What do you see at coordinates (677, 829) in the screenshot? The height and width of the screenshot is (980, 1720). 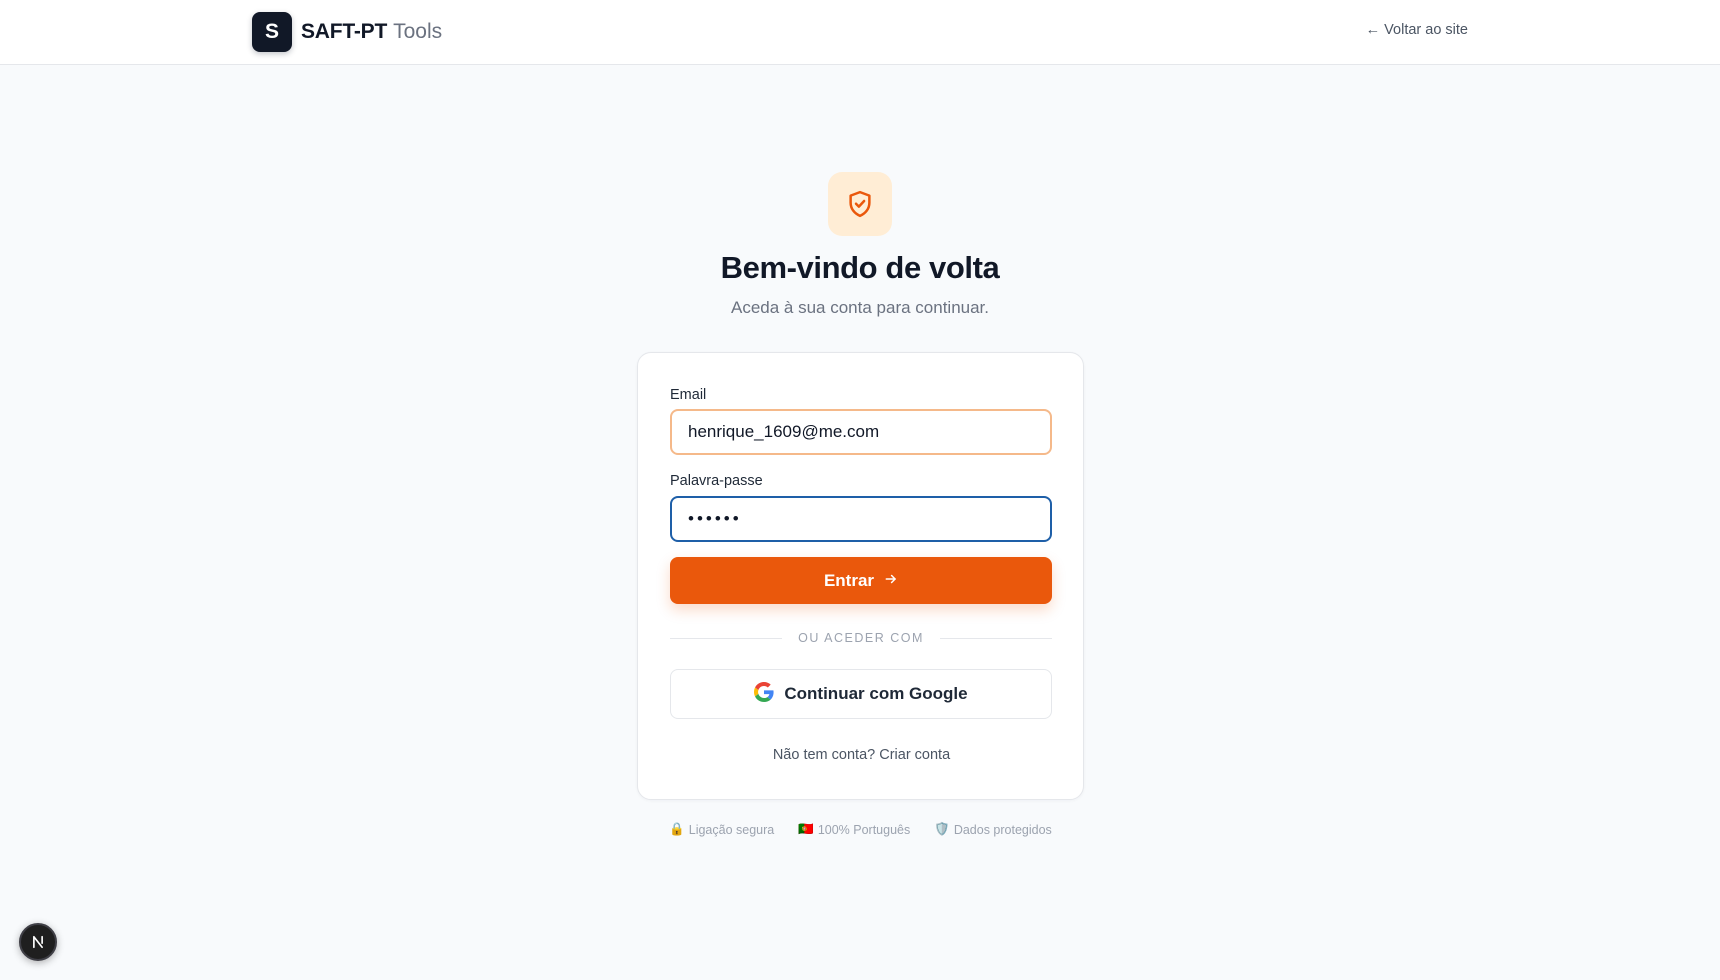 I see `lock-icon: 🔒` at bounding box center [677, 829].